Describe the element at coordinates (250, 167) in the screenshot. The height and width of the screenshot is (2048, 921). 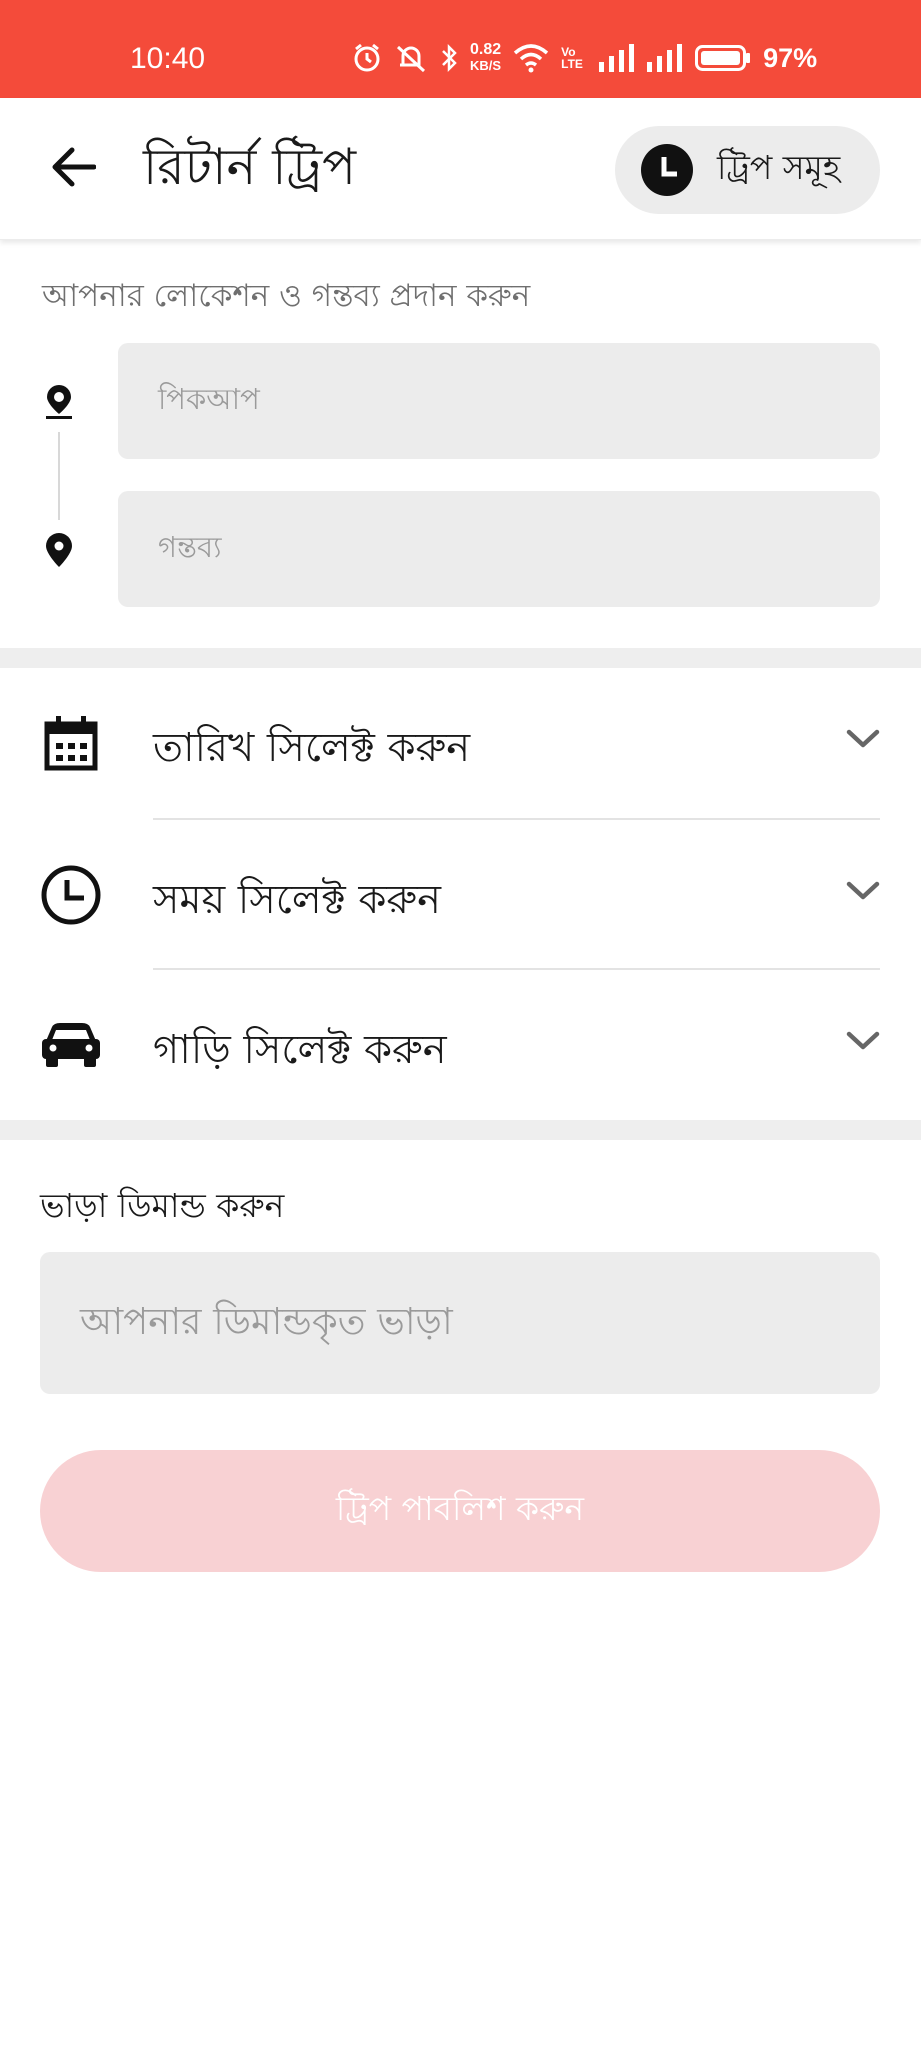
I see `page-title: রিটার্ন ট্রিপ` at that location.